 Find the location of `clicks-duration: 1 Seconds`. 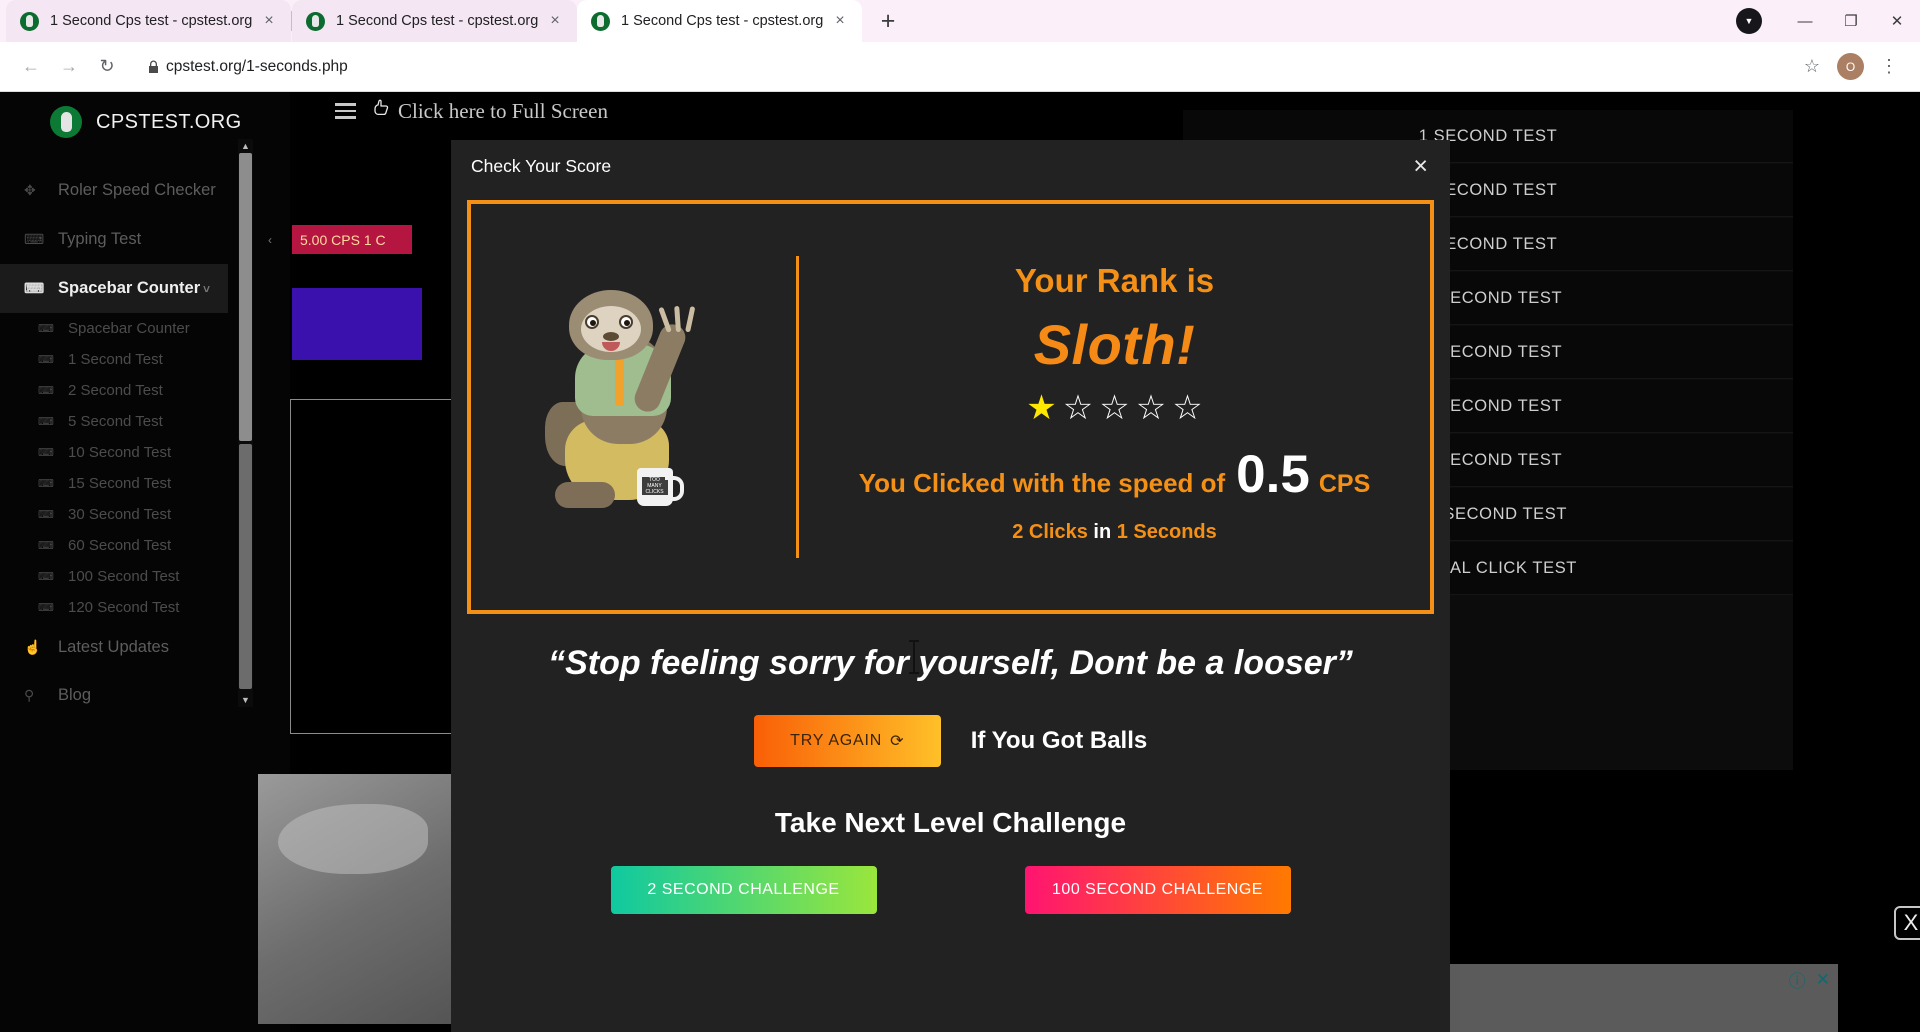

clicks-duration: 1 Seconds is located at coordinates (1166, 532).